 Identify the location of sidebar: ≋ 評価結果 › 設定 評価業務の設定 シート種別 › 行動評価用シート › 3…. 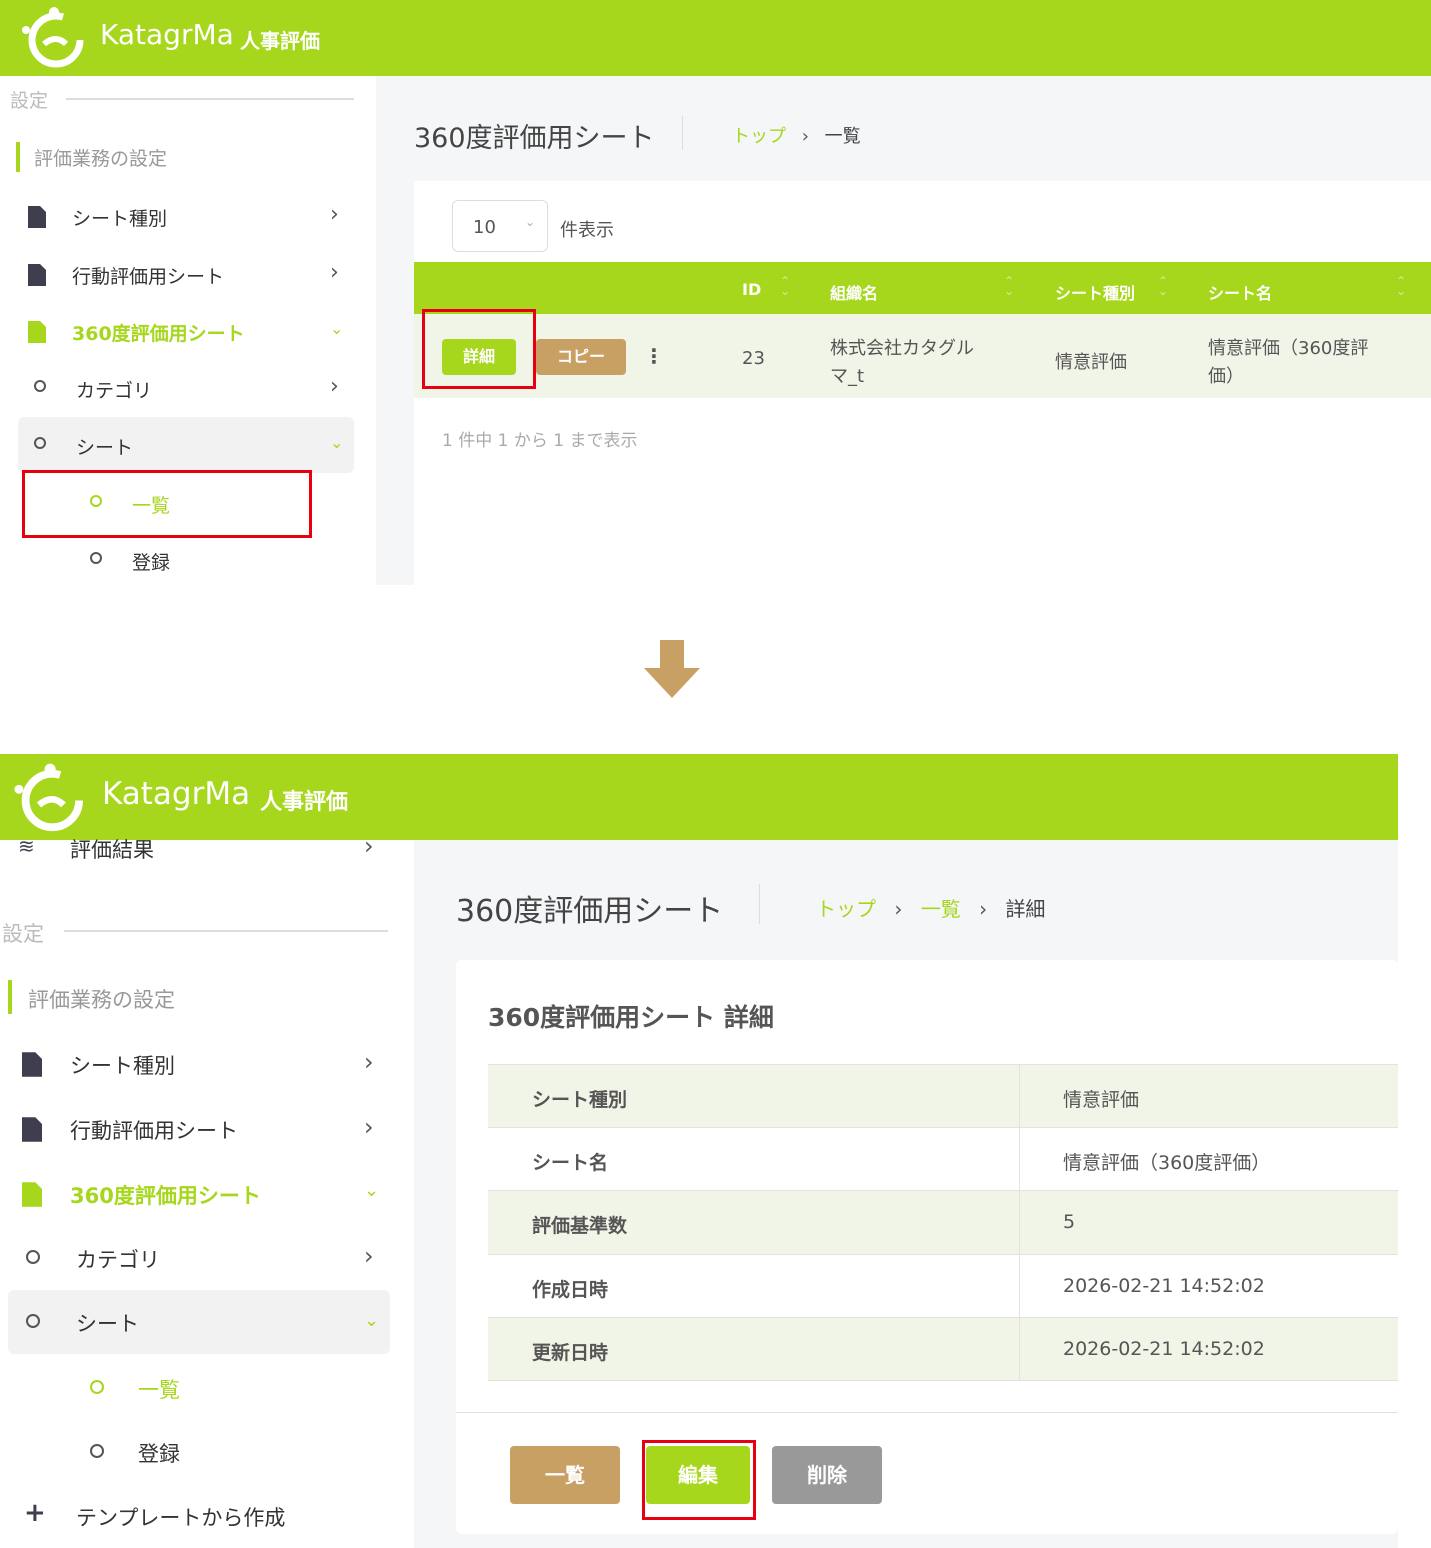
(207, 1191).